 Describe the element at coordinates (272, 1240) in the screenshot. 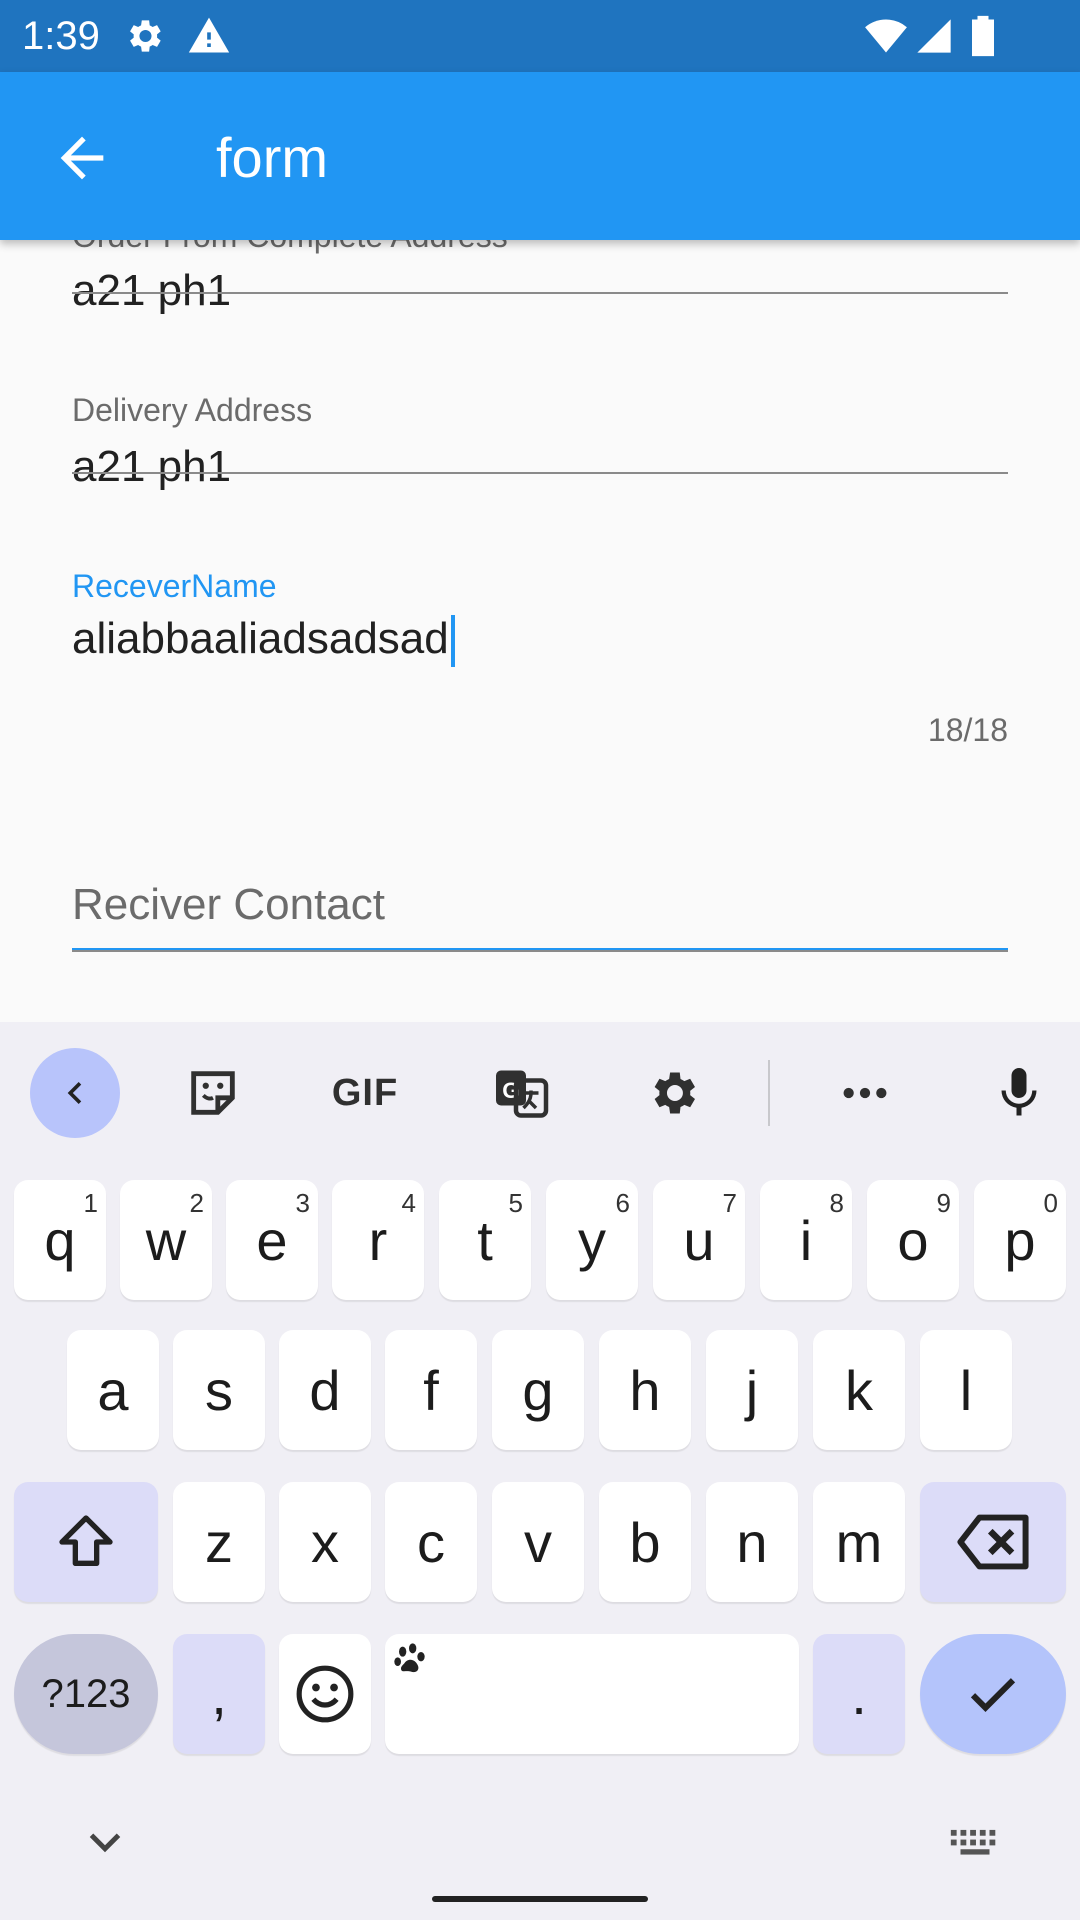

I see `key-e: e3` at that location.